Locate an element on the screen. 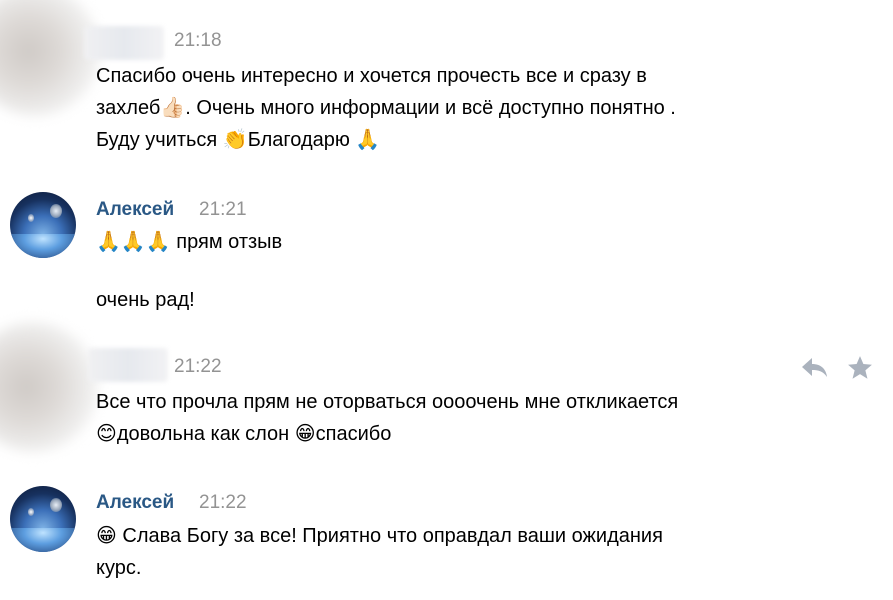 The width and height of the screenshot is (893, 600). message-text-line: 😊довольна как слон 😁спасибо is located at coordinates (244, 434).